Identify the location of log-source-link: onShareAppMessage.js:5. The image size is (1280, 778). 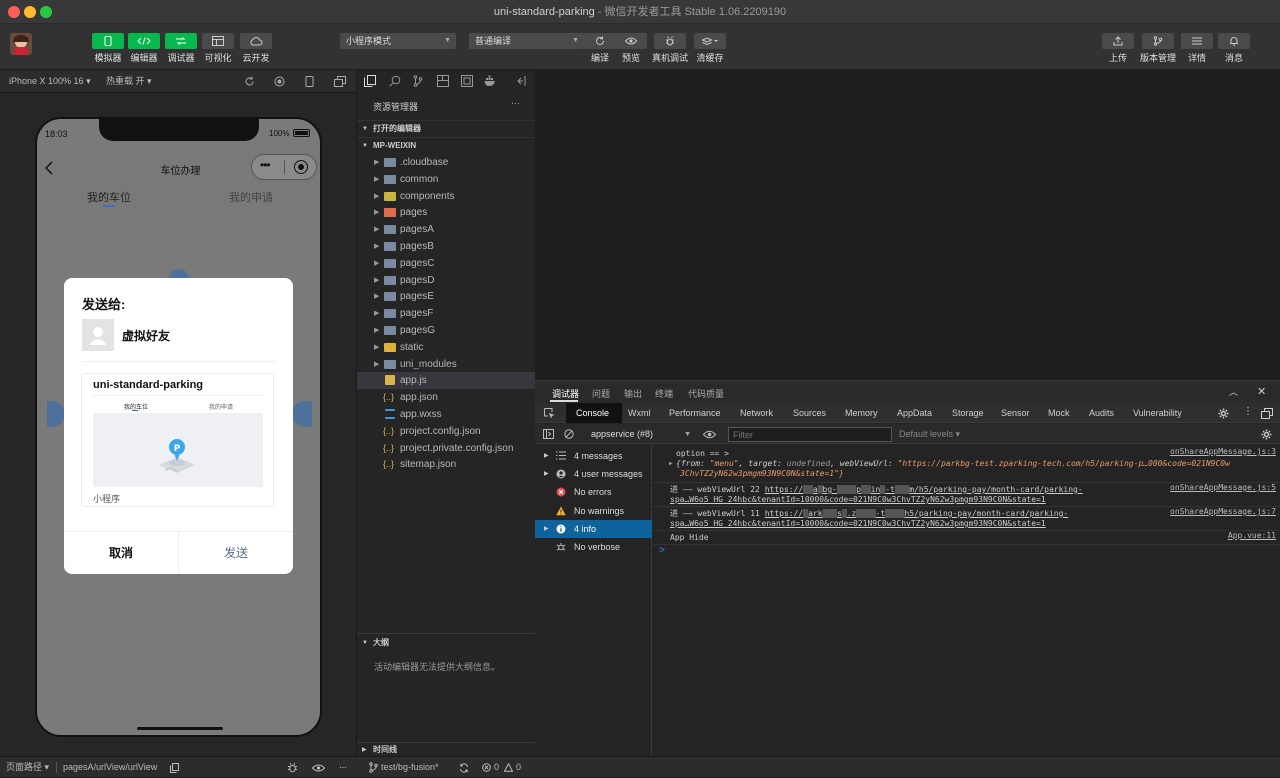
(1223, 488).